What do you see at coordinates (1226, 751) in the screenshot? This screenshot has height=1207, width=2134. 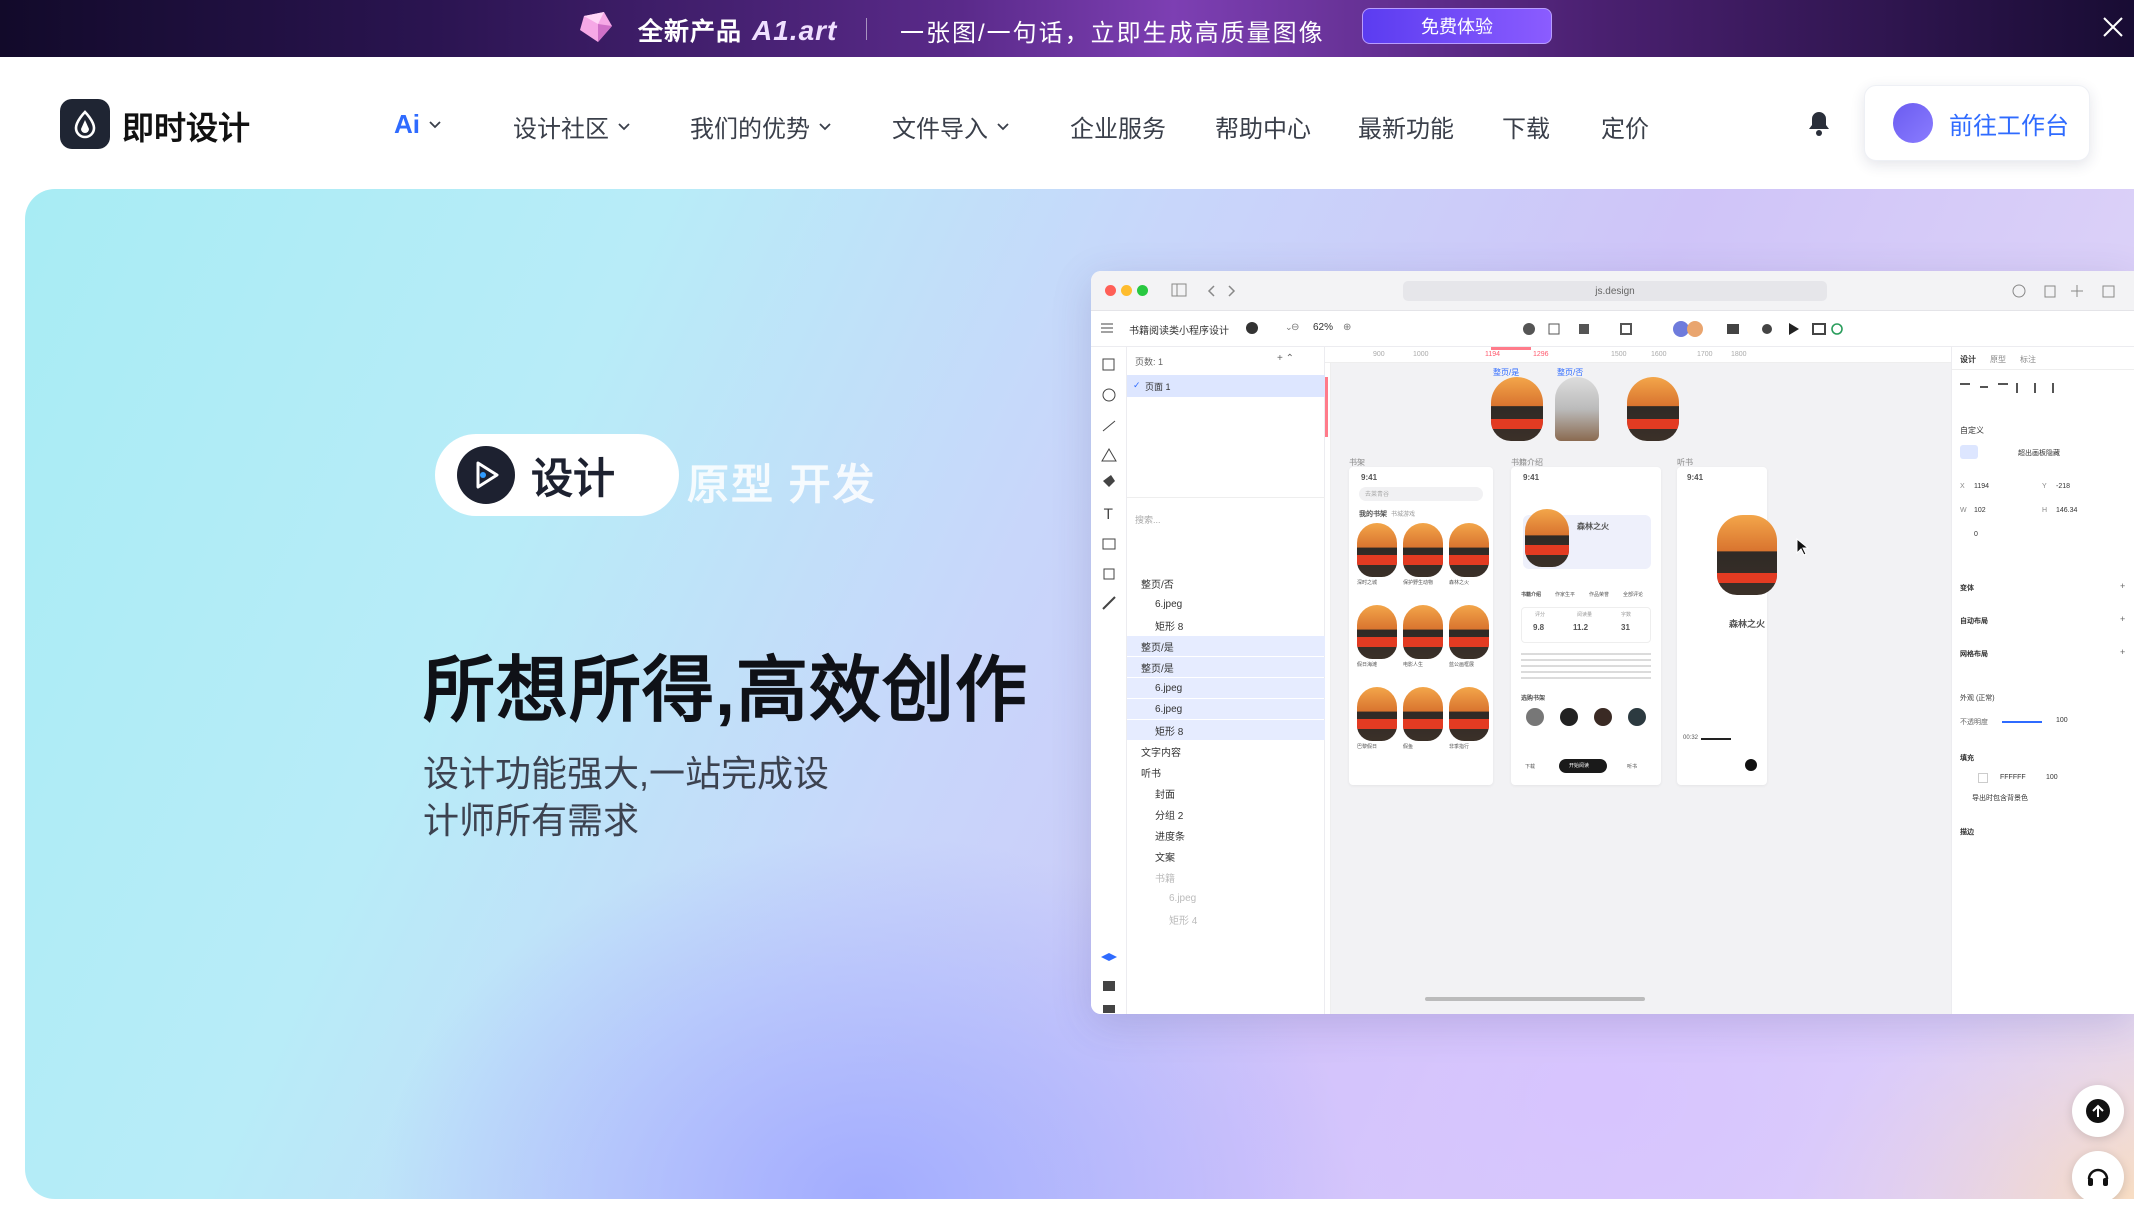 I see `layer-item: 文字内容` at bounding box center [1226, 751].